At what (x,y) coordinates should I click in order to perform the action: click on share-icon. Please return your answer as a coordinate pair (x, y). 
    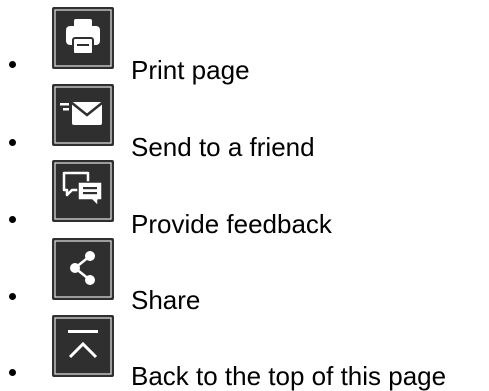
    Looking at the image, I should click on (83, 269).